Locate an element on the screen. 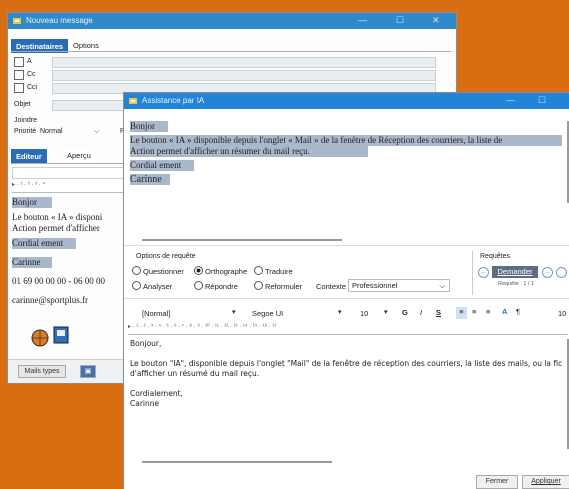  body-email: carinne@sportplus.fr is located at coordinates (50, 300).